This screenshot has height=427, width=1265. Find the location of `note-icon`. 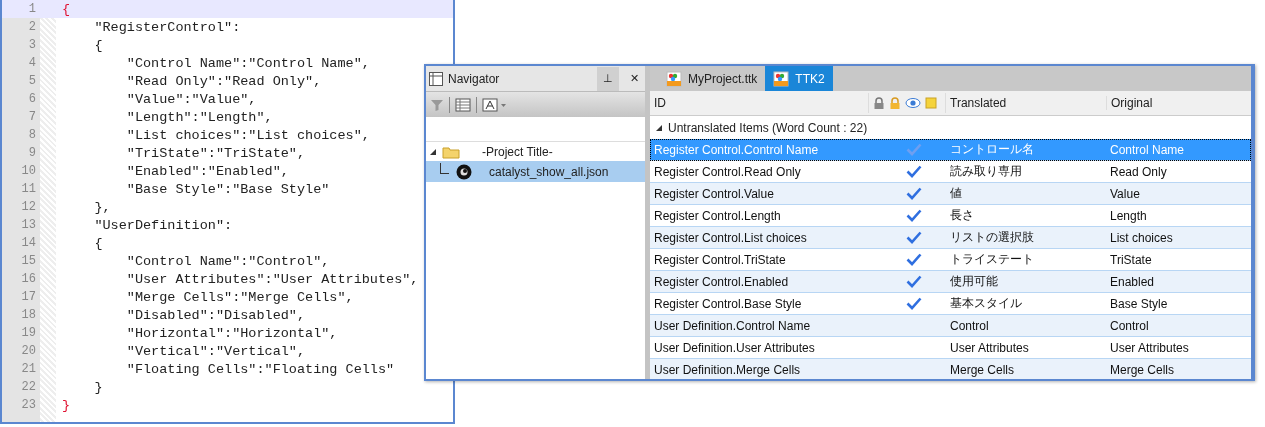

note-icon is located at coordinates (931, 103).